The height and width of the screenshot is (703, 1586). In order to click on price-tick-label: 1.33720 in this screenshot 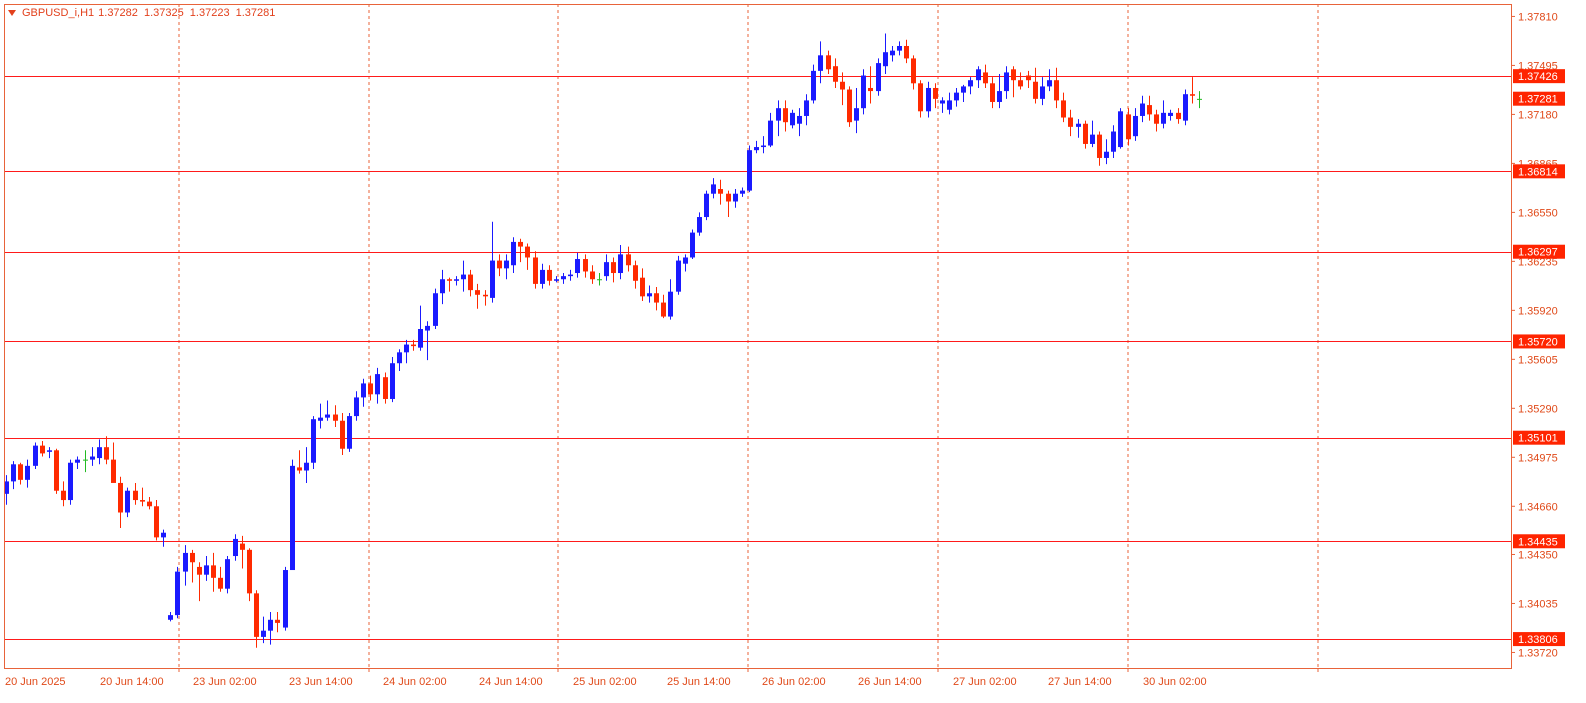, I will do `click(1538, 653)`.